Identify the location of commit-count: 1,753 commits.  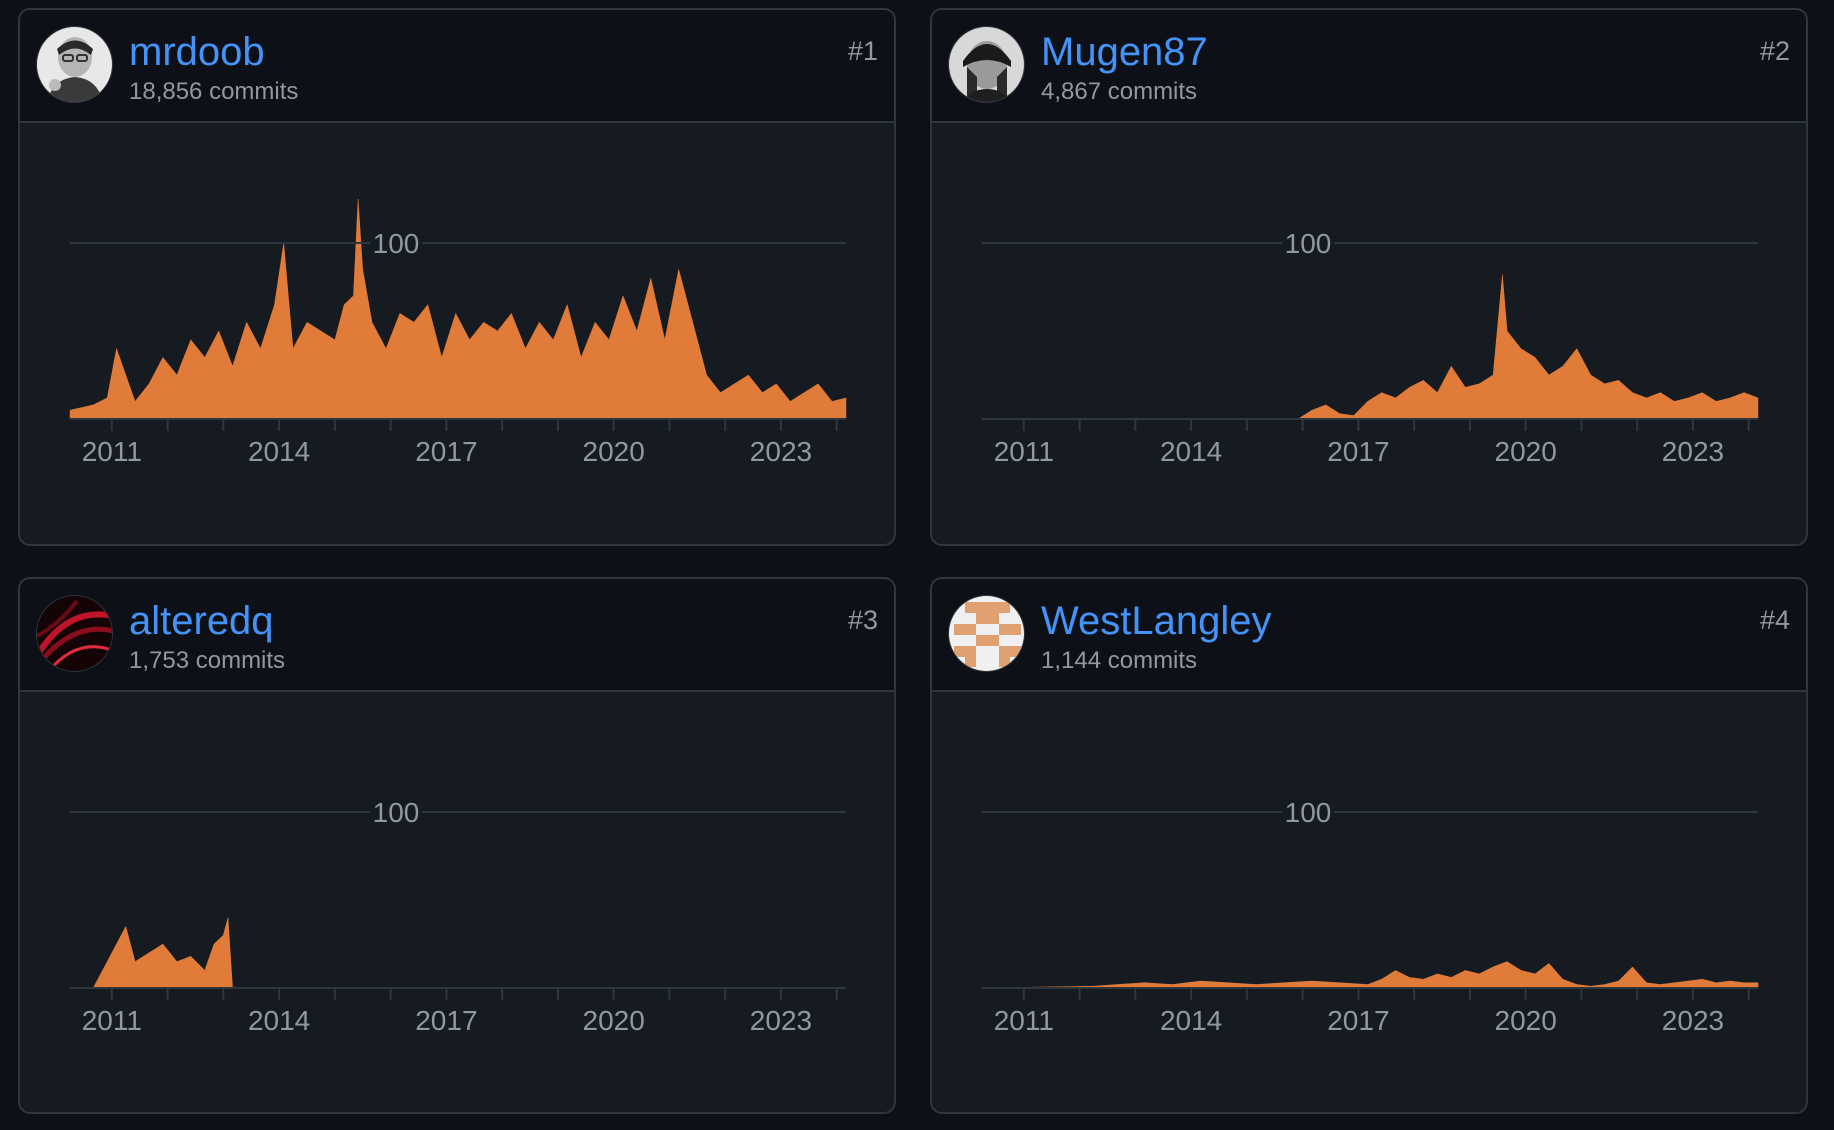
(207, 661).